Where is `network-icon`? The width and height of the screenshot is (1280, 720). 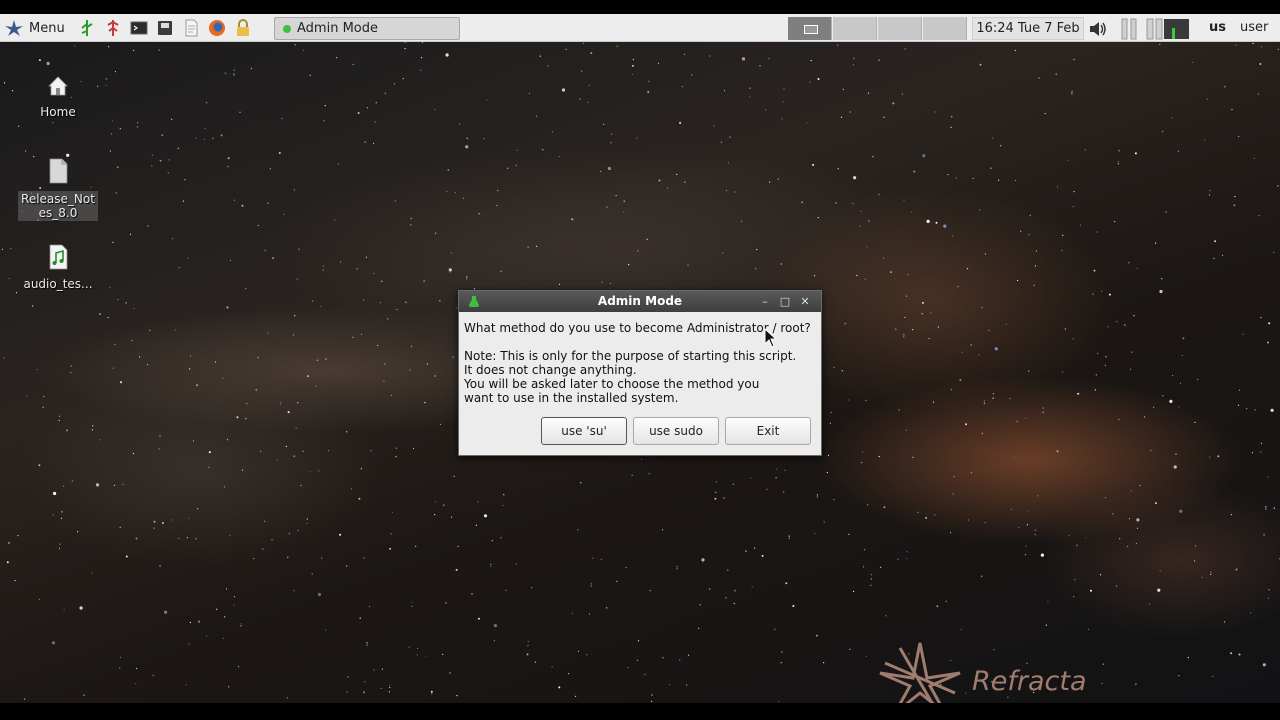 network-icon is located at coordinates (87, 28).